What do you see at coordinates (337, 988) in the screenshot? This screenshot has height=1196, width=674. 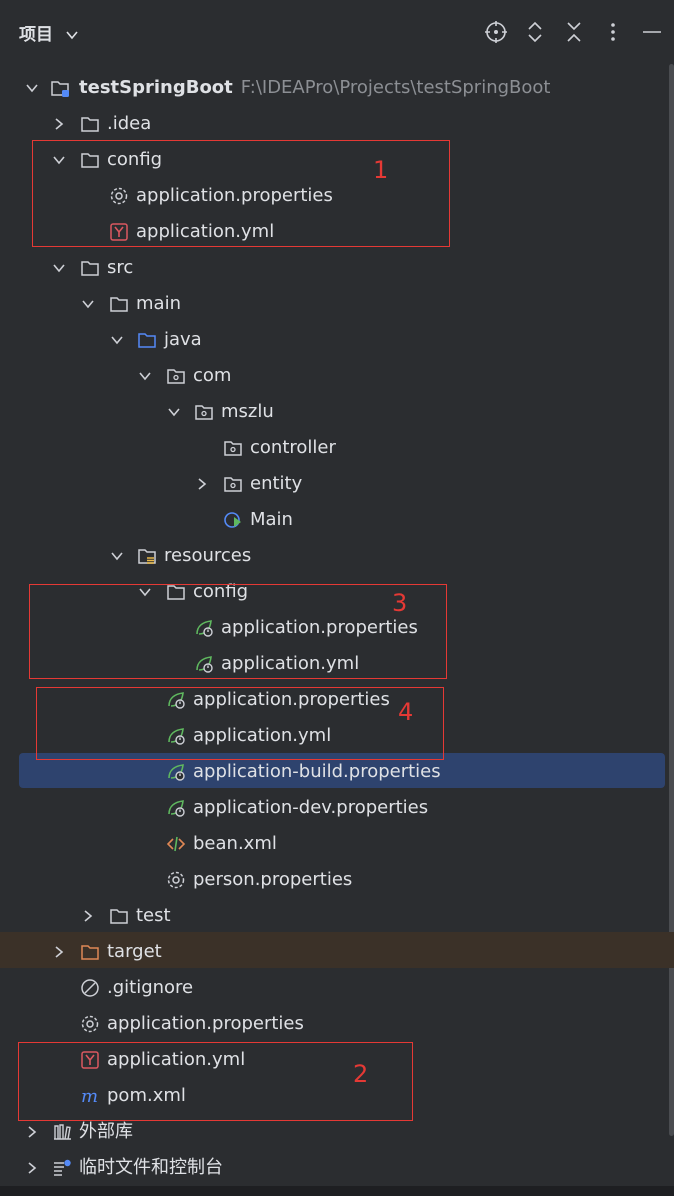 I see `tree-row-file: .gitignore` at bounding box center [337, 988].